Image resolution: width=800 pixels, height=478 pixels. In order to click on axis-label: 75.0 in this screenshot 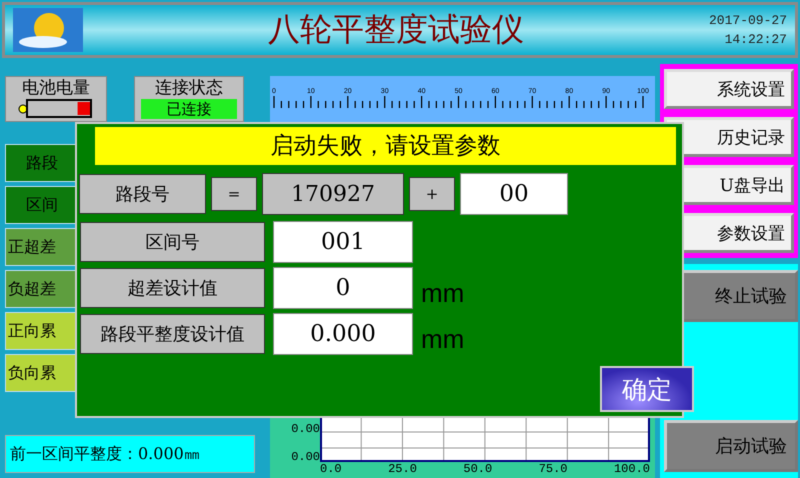, I will do `click(553, 470)`.